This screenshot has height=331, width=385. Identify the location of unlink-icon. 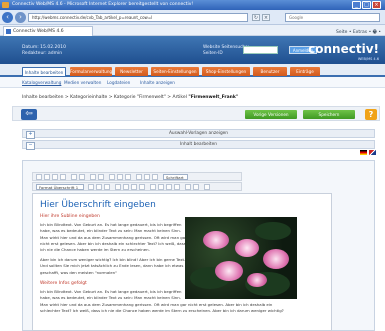
(120, 177).